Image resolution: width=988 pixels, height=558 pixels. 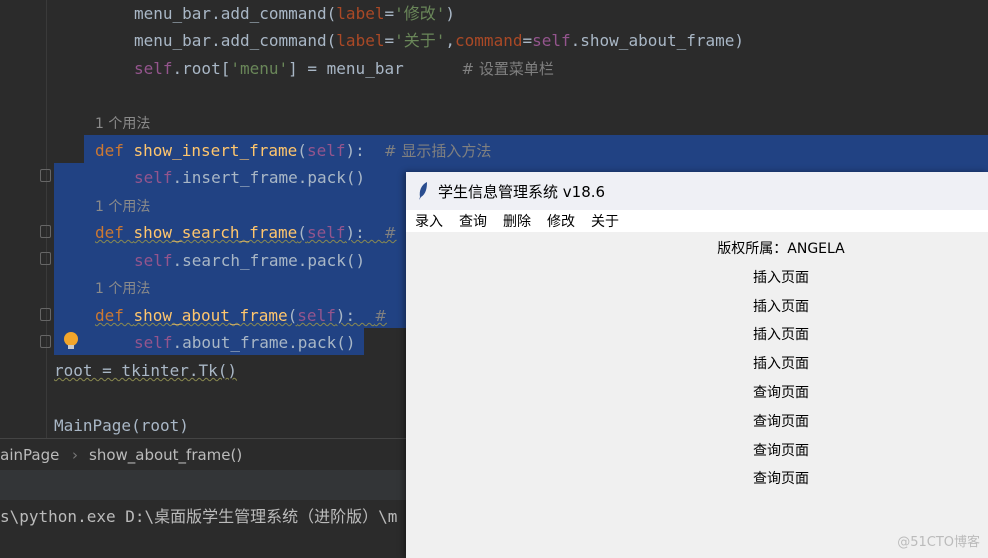 I want to click on code-token: ), so click(x=450, y=13).